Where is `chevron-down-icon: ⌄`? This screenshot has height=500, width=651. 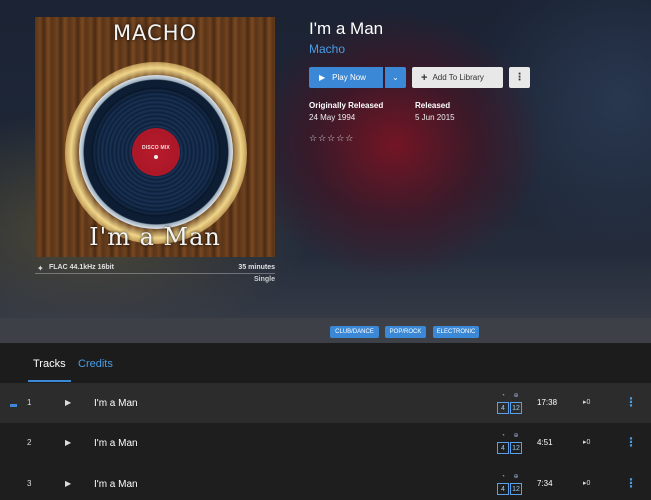
chevron-down-icon: ⌄ is located at coordinates (395, 77).